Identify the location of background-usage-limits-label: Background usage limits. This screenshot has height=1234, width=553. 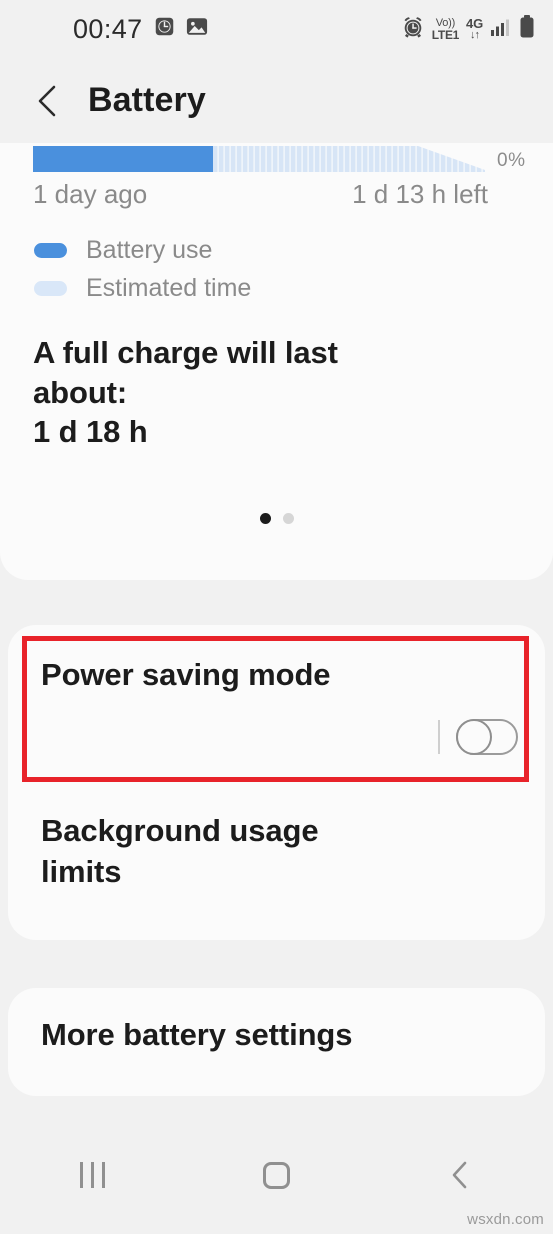
(241, 852).